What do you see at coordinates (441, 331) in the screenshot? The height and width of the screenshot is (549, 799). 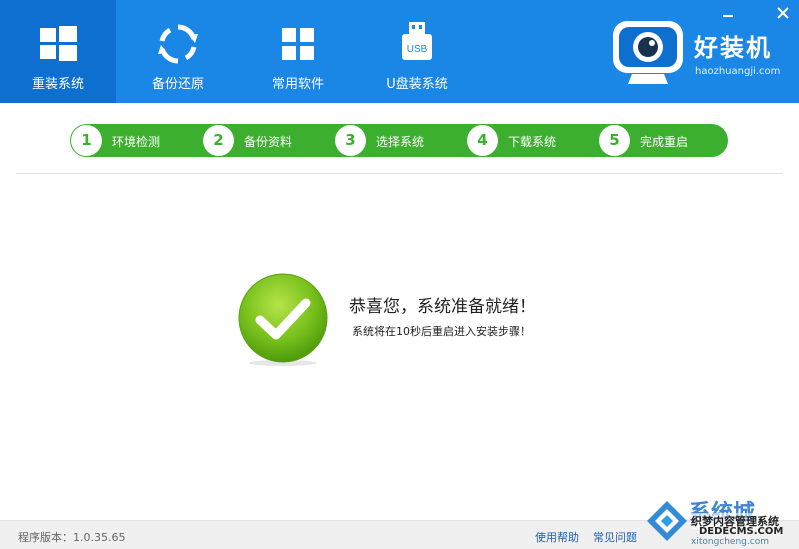 I see `restart-countdown-text: 系统将在10秒后重启进入安装步骤！` at bounding box center [441, 331].